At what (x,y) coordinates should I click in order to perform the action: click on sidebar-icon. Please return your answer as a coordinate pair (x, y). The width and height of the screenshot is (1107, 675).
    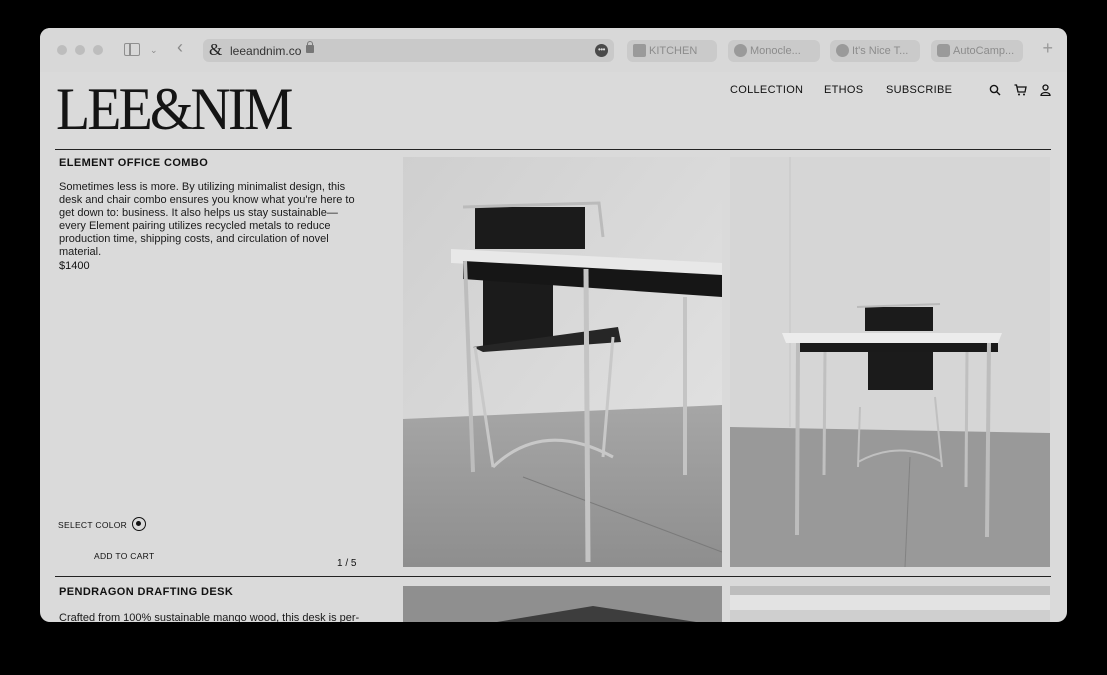
    Looking at the image, I should click on (132, 49).